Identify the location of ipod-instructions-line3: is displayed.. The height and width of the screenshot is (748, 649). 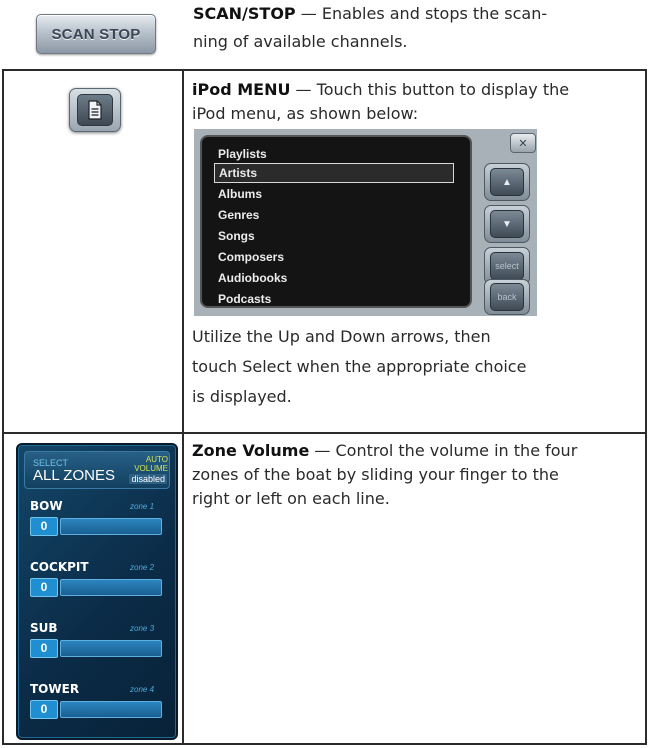
(242, 396).